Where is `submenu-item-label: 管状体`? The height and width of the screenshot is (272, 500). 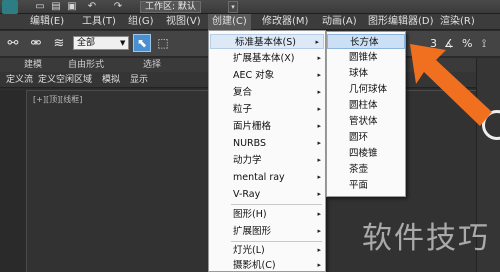 submenu-item-label: 管状体 is located at coordinates (363, 121).